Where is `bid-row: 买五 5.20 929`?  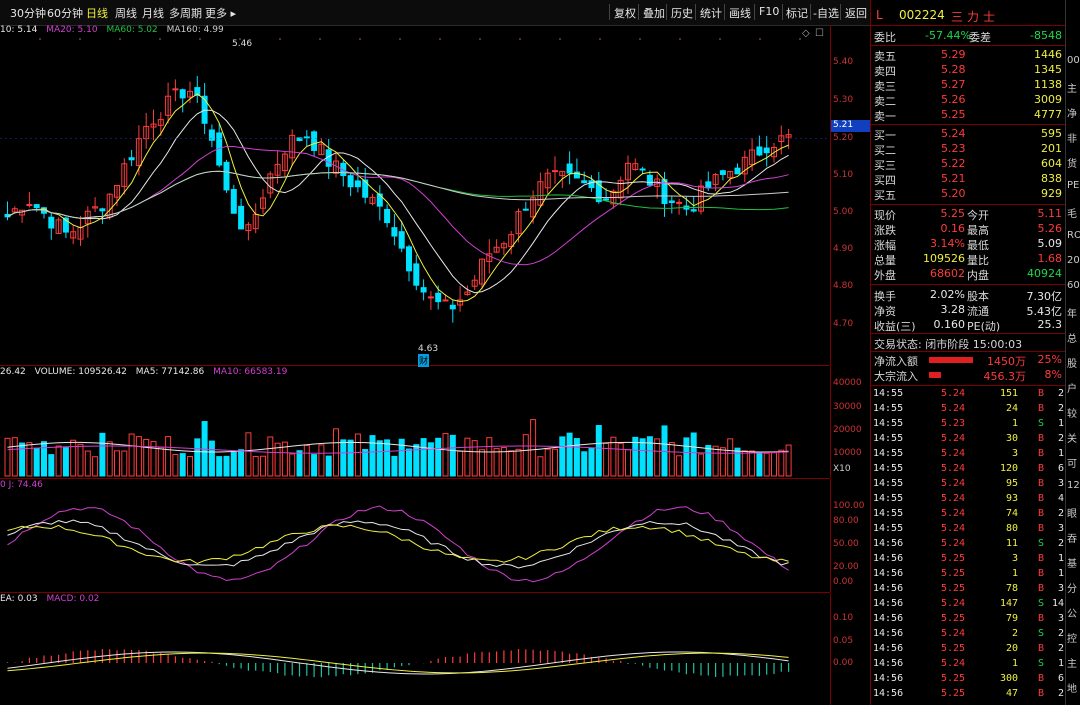 bid-row: 买五 5.20 929 is located at coordinates (968, 194).